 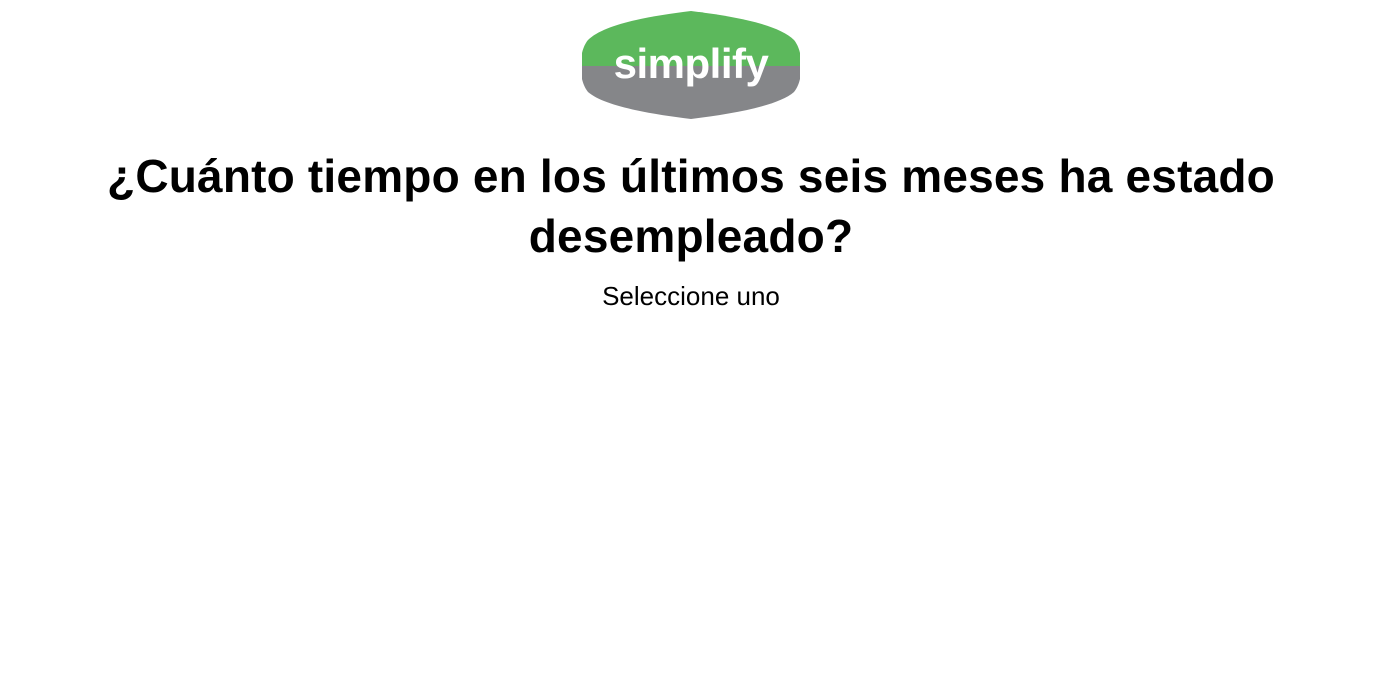 I want to click on logo-badge-icon: simplify, so click(x=691, y=65).